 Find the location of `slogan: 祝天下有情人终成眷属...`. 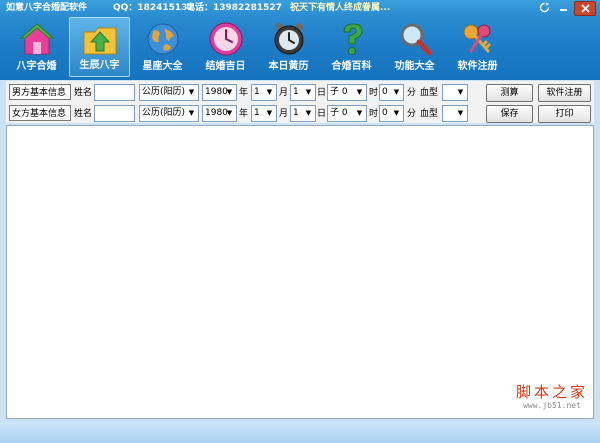

slogan: 祝天下有情人终成眷属... is located at coordinates (340, 8).